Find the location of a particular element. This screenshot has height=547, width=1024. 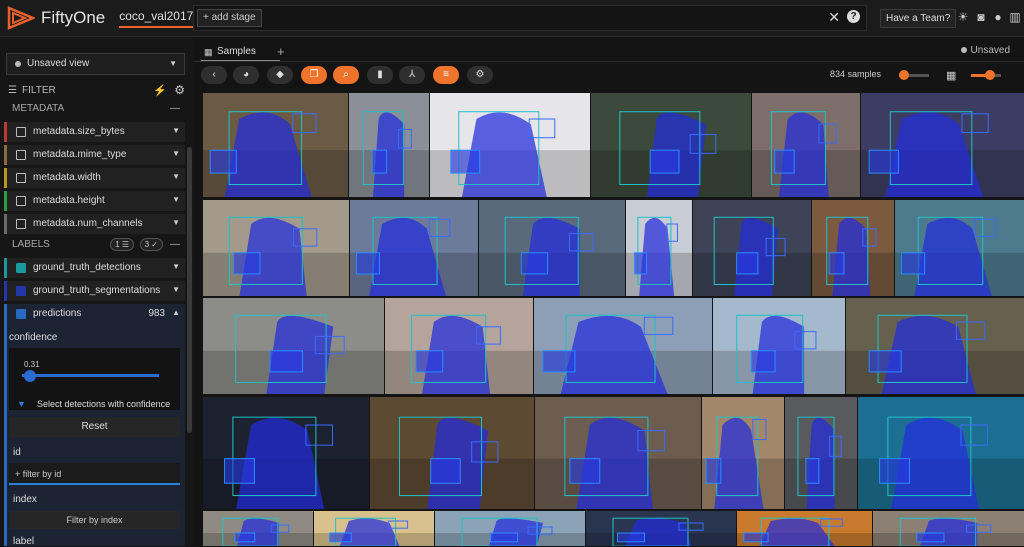

metadata-field-row: metadata.height ▼ is located at coordinates (94, 201).